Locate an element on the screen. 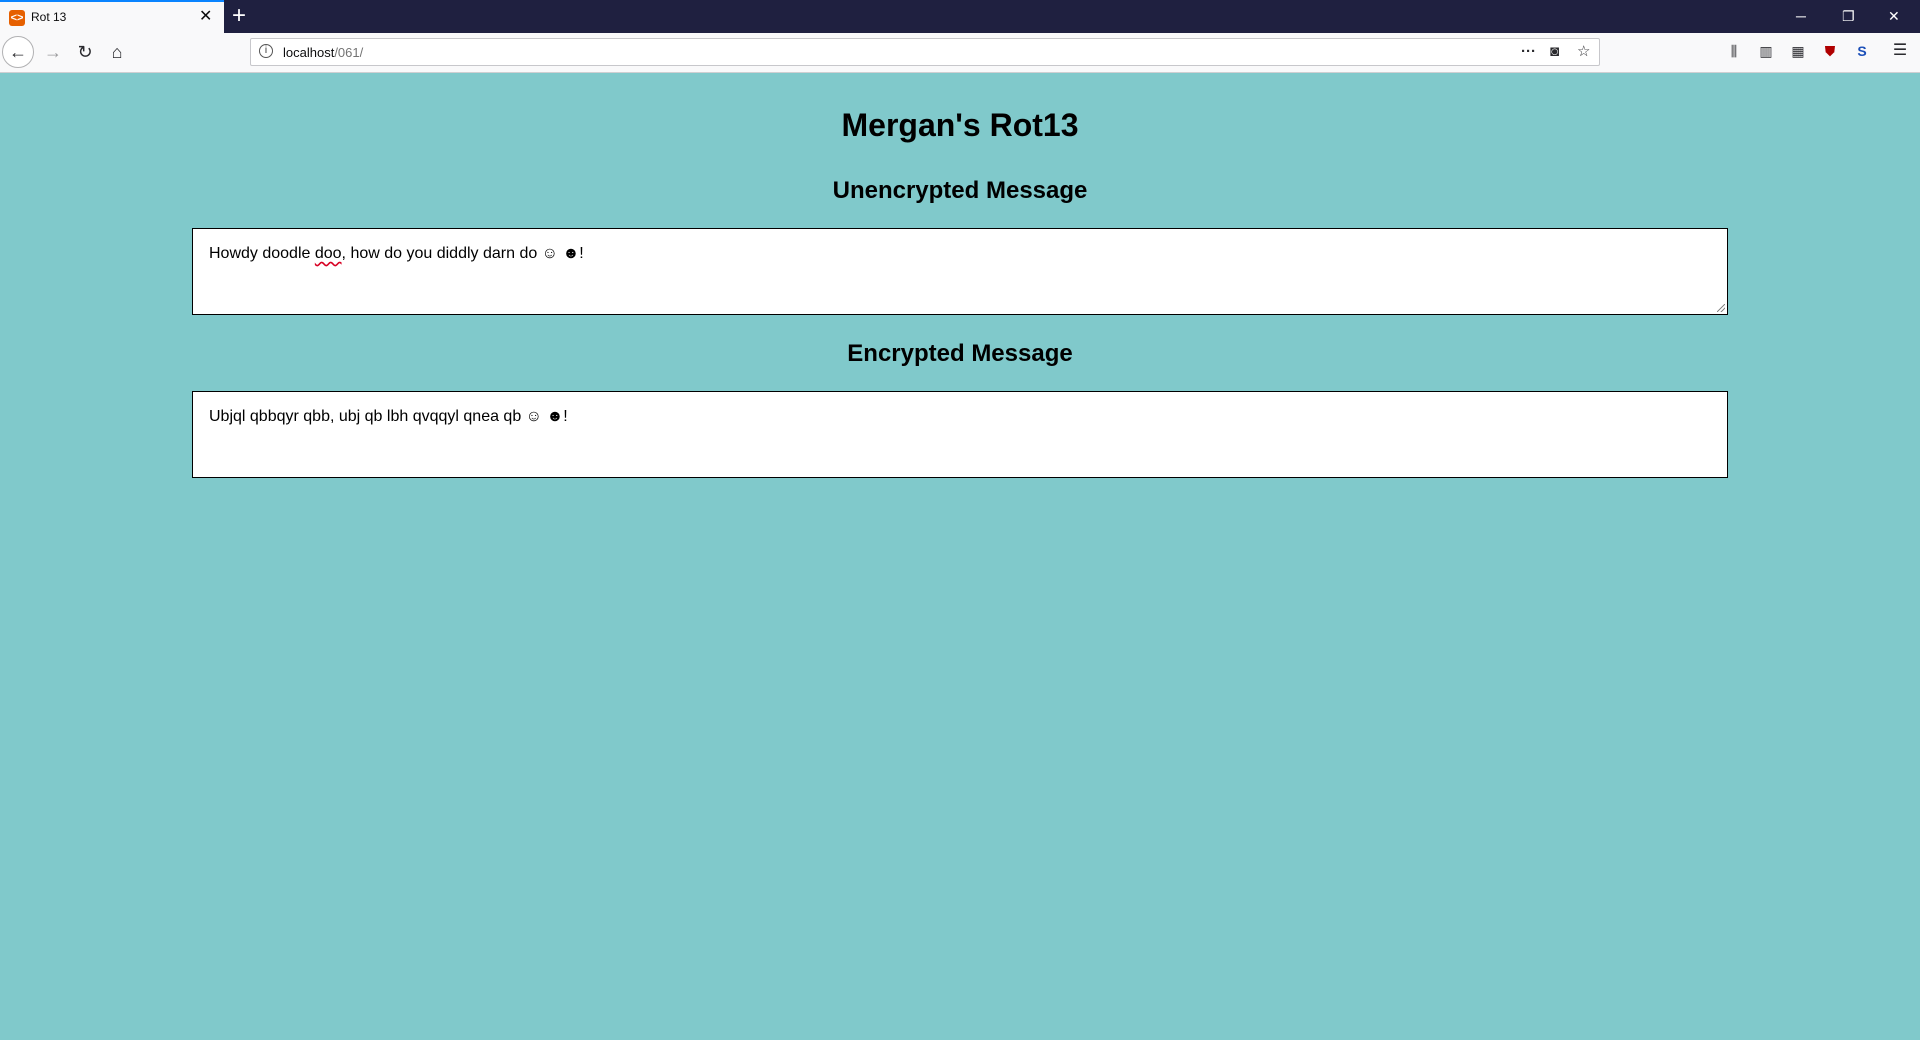 The height and width of the screenshot is (1040, 1920). page-actions-icon: ··· is located at coordinates (1528, 52).